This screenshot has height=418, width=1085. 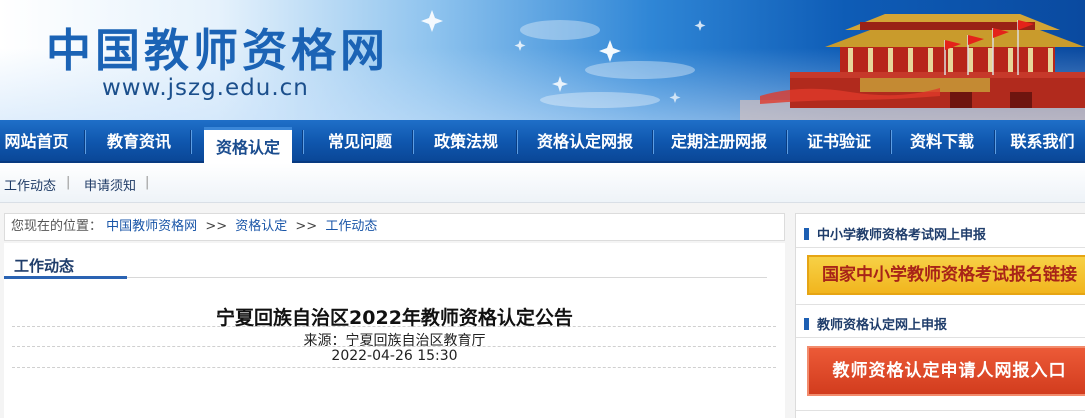 What do you see at coordinates (351, 226) in the screenshot?
I see `breadcrumb-link-news: 工作动态` at bounding box center [351, 226].